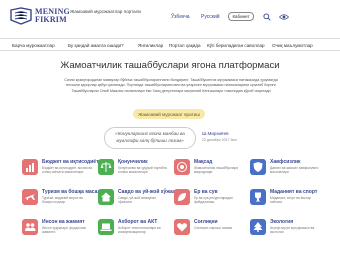 The image size is (340, 255). I want to click on leaf-icon, so click(182, 197).